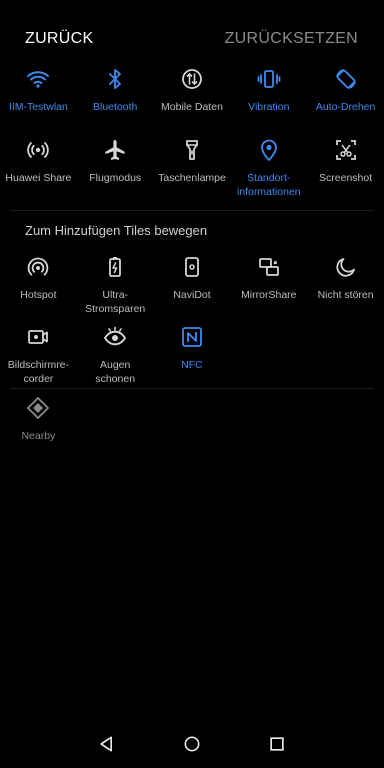  What do you see at coordinates (115, 107) in the screenshot?
I see `tile-label: Bluetooth` at bounding box center [115, 107].